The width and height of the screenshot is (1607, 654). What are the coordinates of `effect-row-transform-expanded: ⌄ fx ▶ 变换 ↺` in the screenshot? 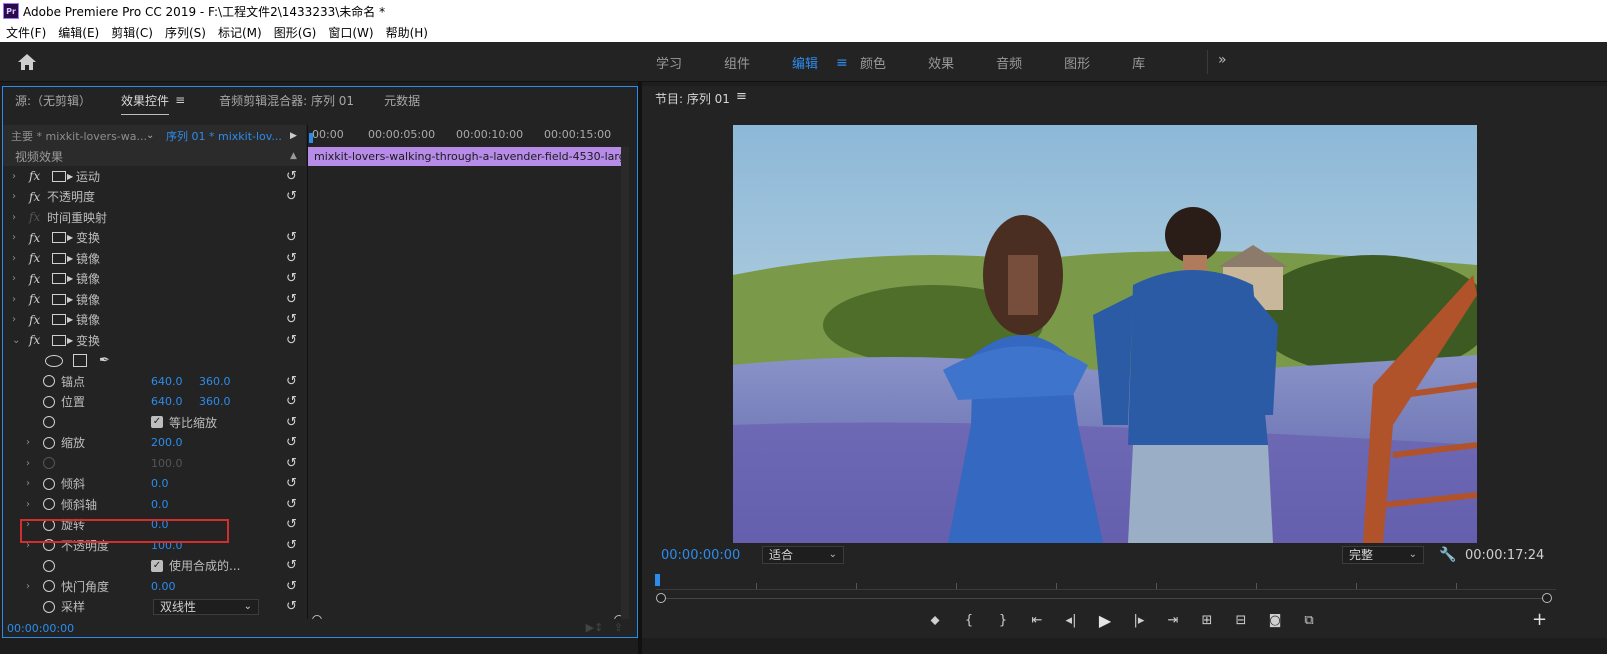 It's located at (154, 340).